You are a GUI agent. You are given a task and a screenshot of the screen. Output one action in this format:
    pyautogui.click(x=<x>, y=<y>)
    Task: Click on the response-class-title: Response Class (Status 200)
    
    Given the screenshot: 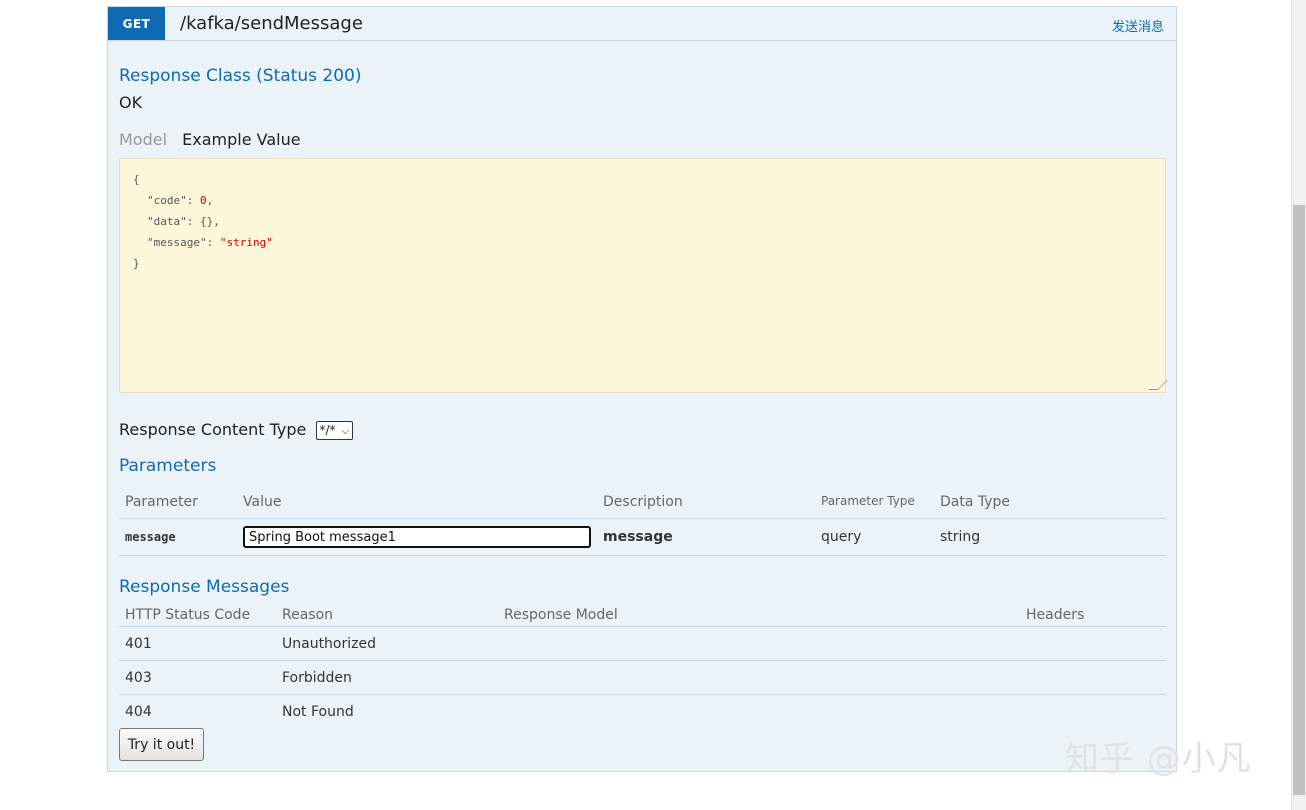 What is the action you would take?
    pyautogui.click(x=240, y=76)
    